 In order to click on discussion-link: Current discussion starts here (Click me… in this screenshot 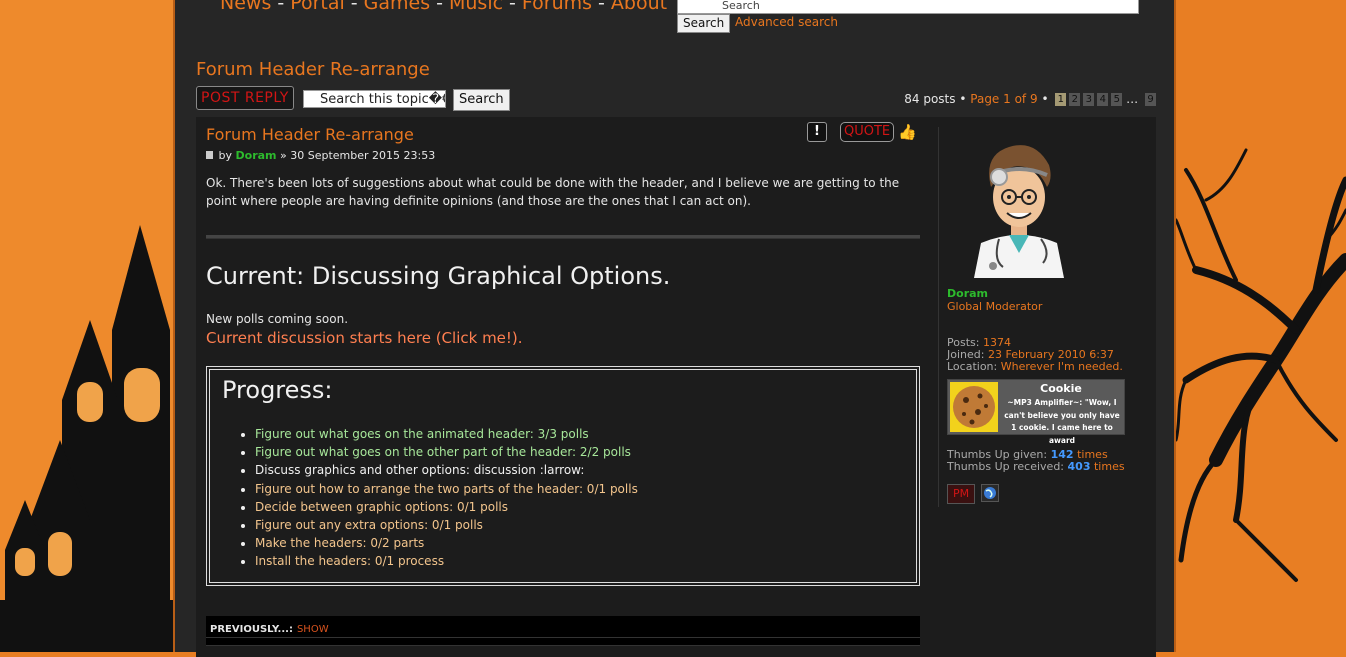, I will do `click(364, 338)`.